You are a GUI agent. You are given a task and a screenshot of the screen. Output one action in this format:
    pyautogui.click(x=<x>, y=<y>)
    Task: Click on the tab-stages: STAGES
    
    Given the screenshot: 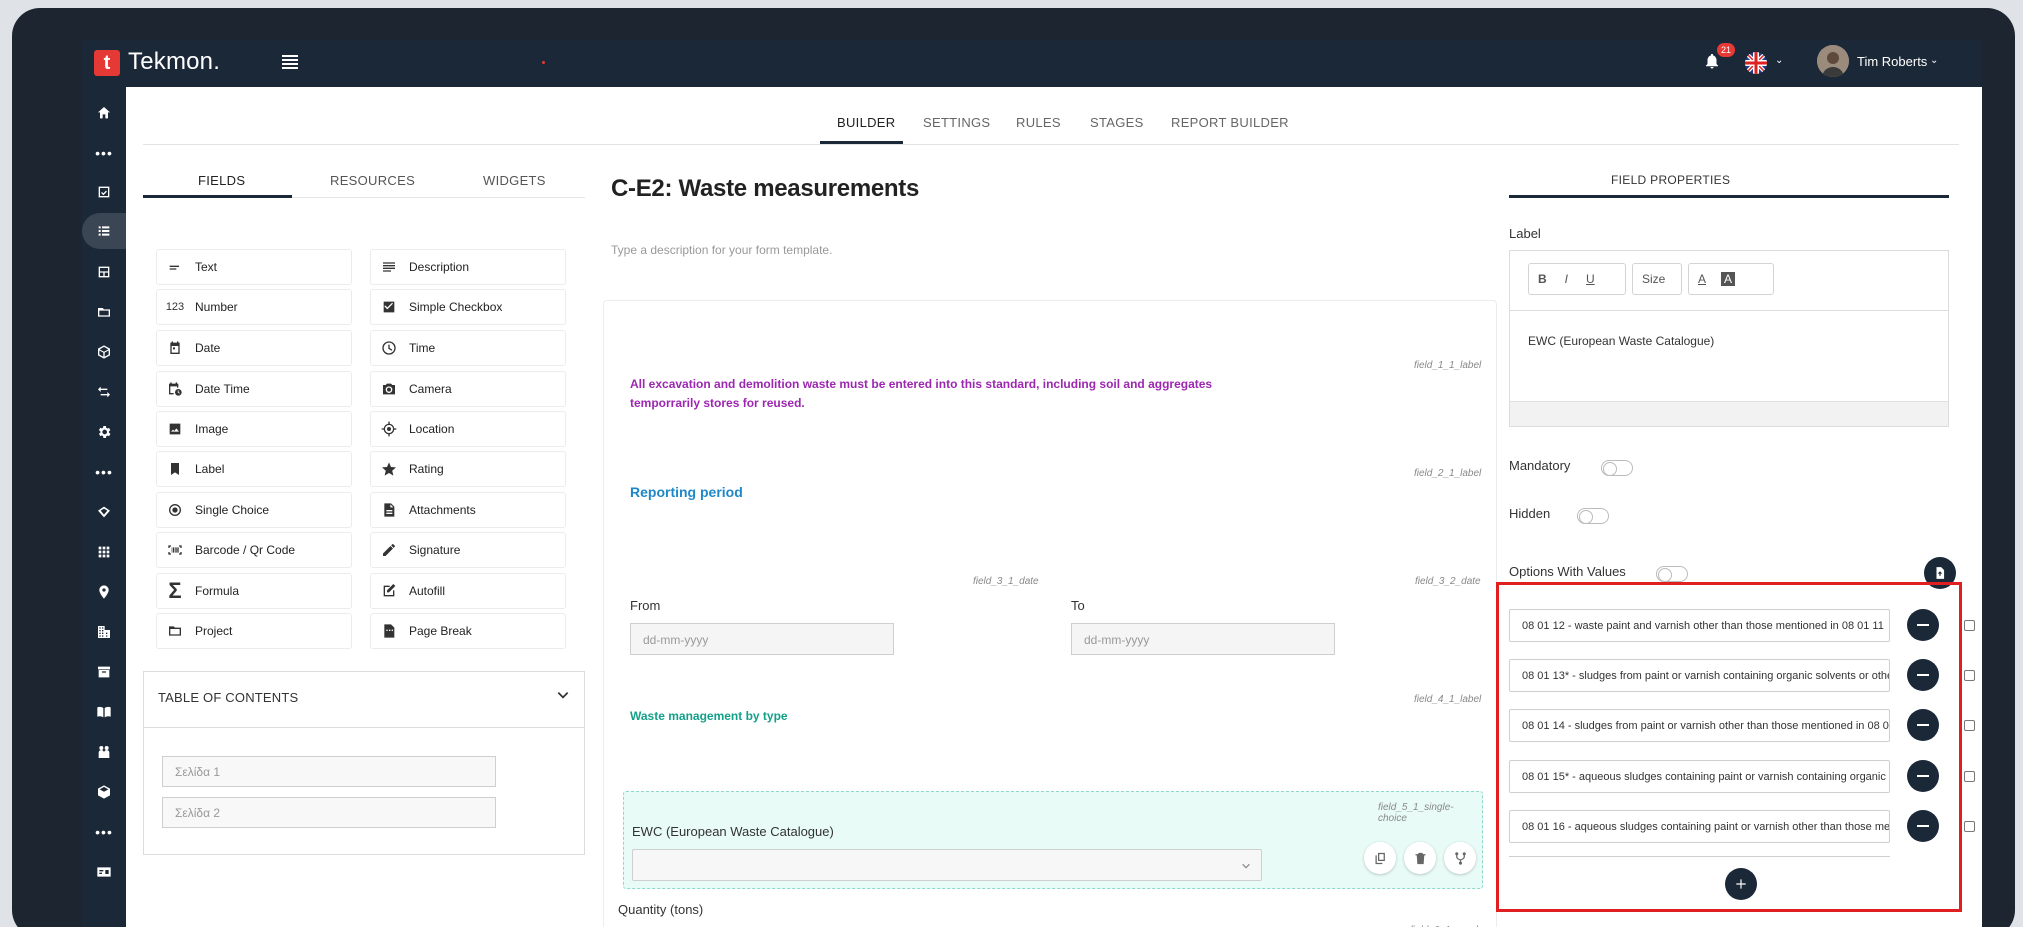 What is the action you would take?
    pyautogui.click(x=1117, y=122)
    